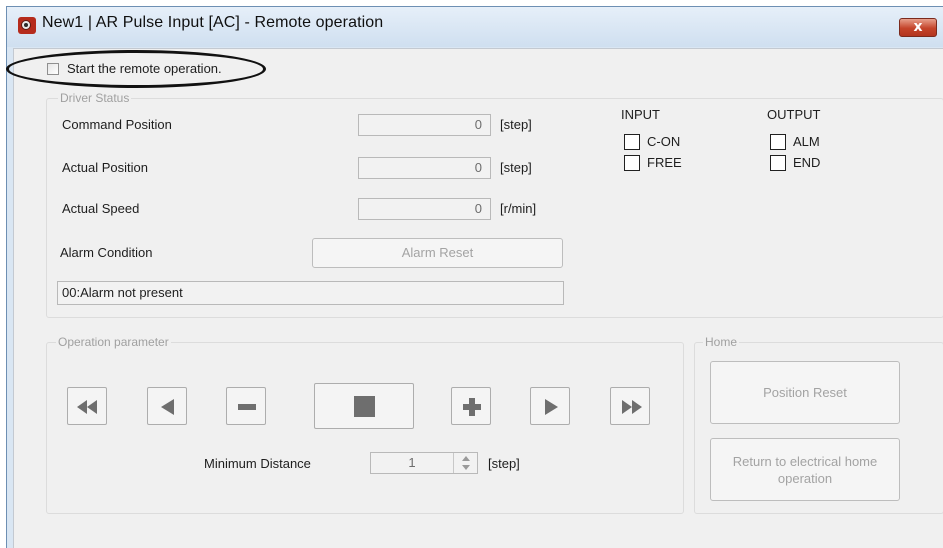 This screenshot has width=943, height=548. I want to click on end-indicator, so click(778, 163).